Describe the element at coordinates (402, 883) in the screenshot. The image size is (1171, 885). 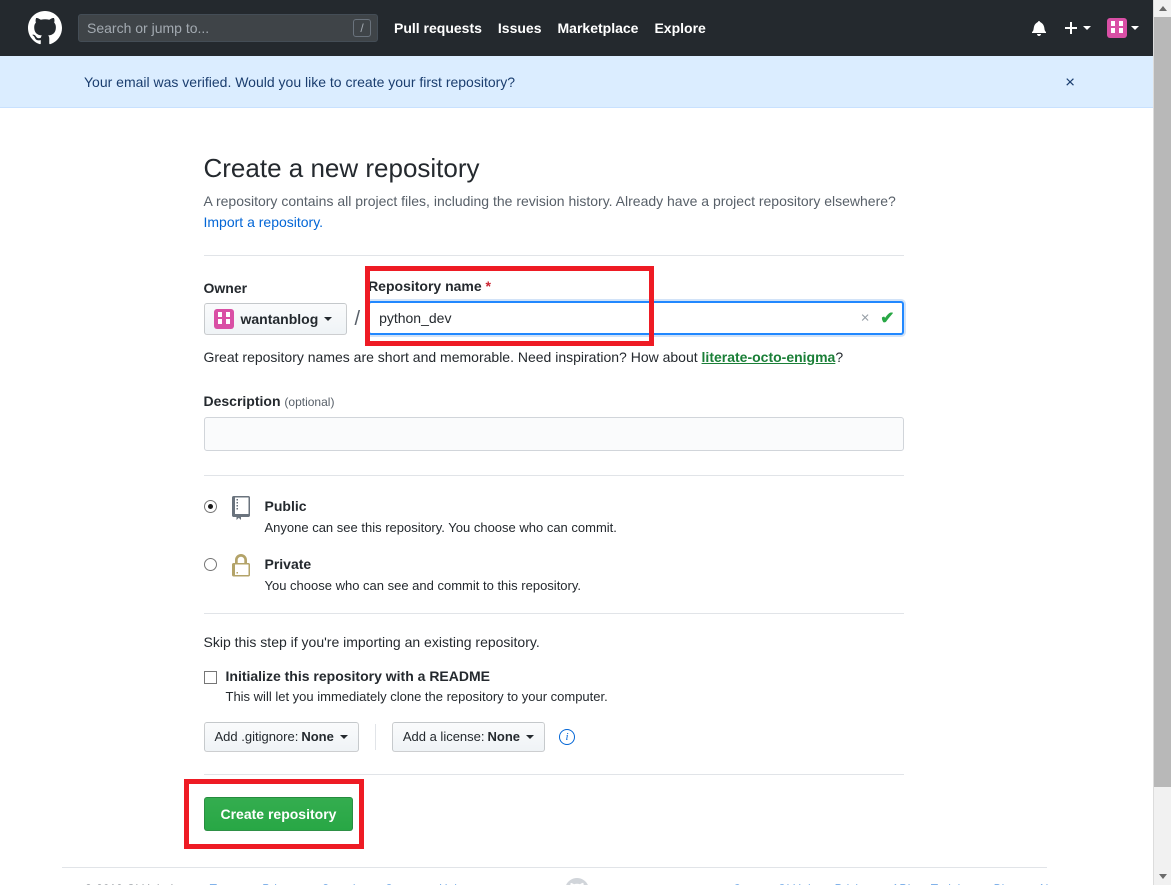
I see `footer-link-status: Status` at that location.